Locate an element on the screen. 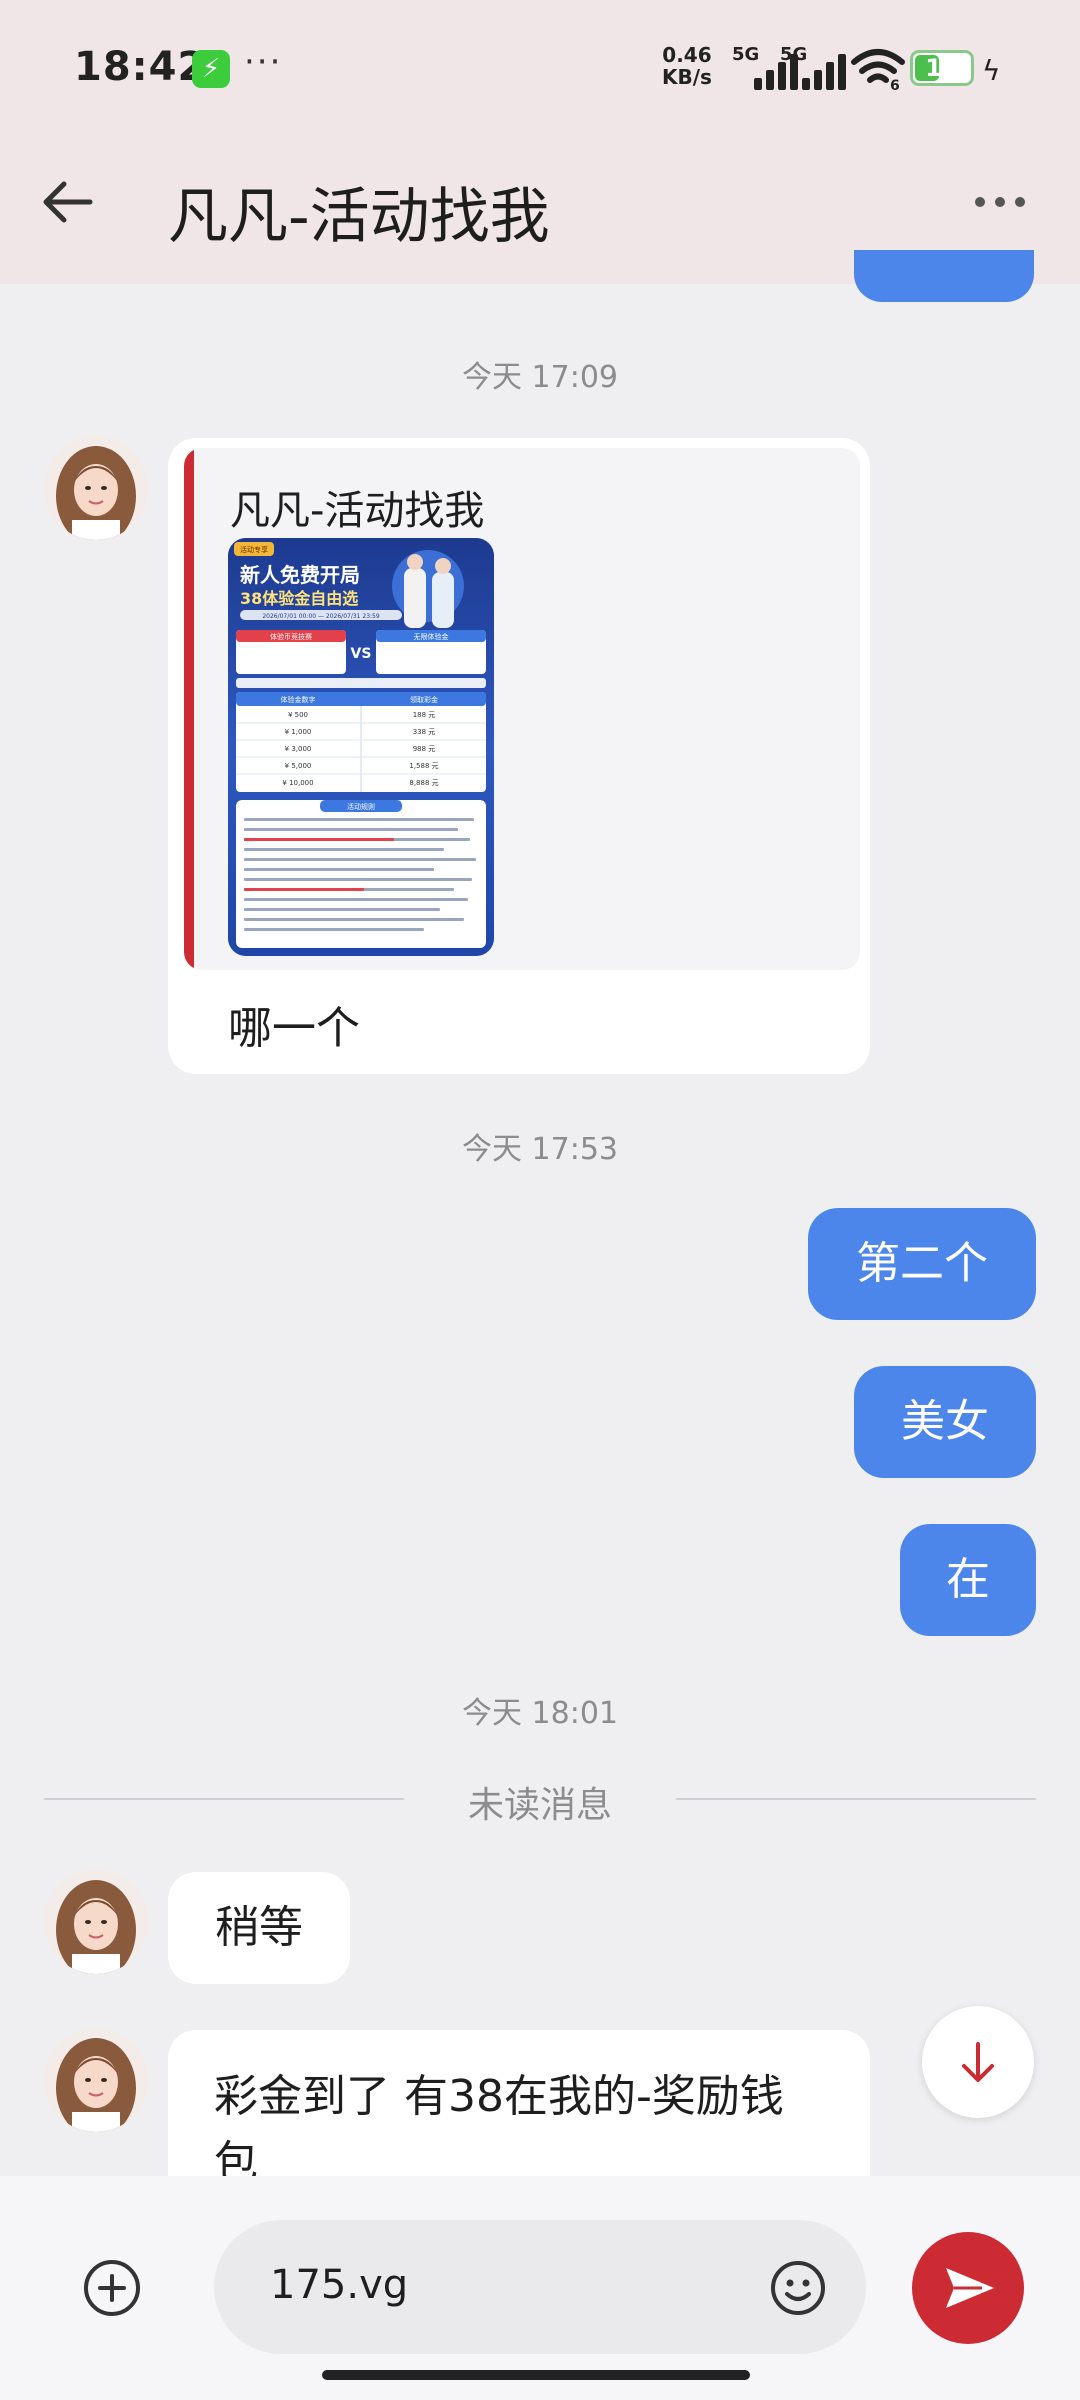 The width and height of the screenshot is (1080, 2400). shared-card-title: 凡凡-活动找我 is located at coordinates (357, 511).